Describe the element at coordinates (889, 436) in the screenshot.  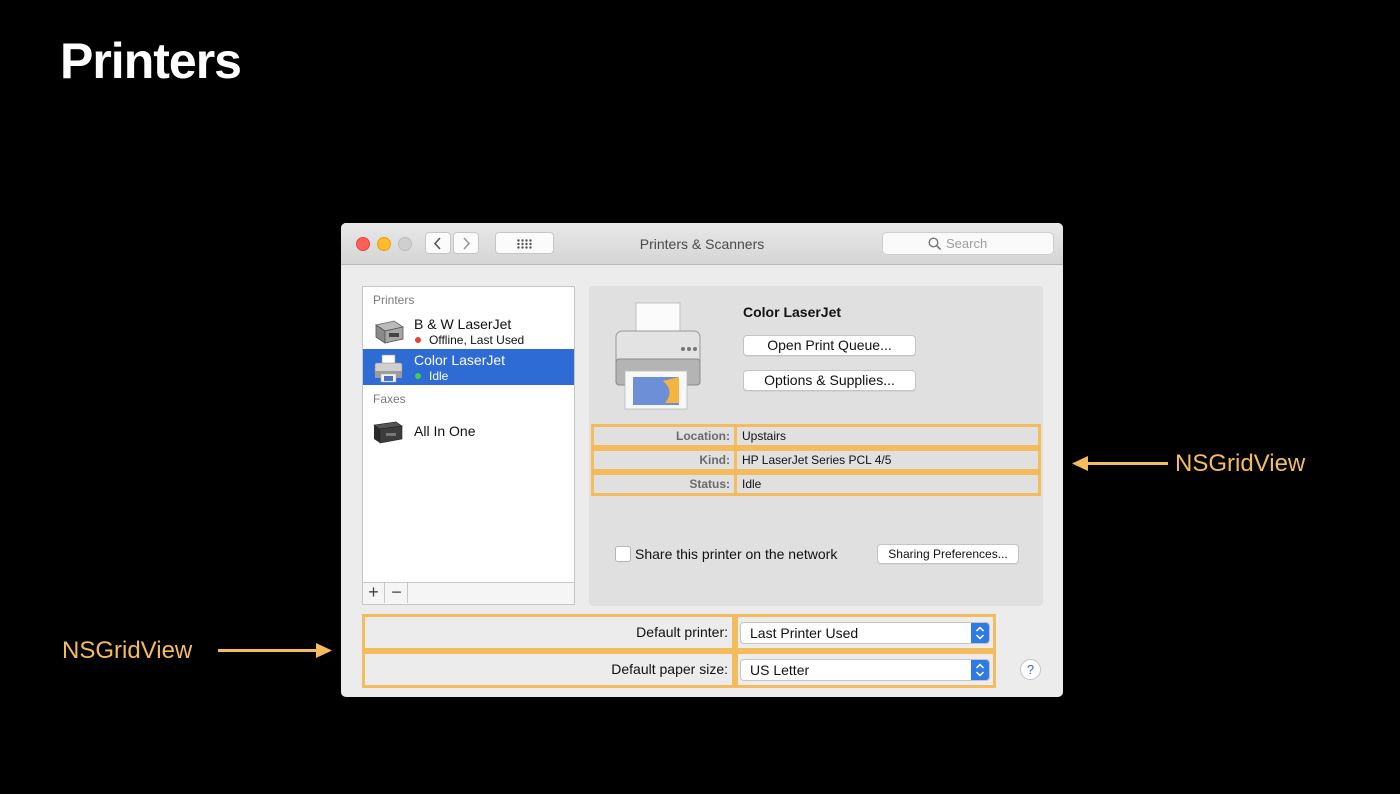
I see `location-value: Upstairs` at that location.